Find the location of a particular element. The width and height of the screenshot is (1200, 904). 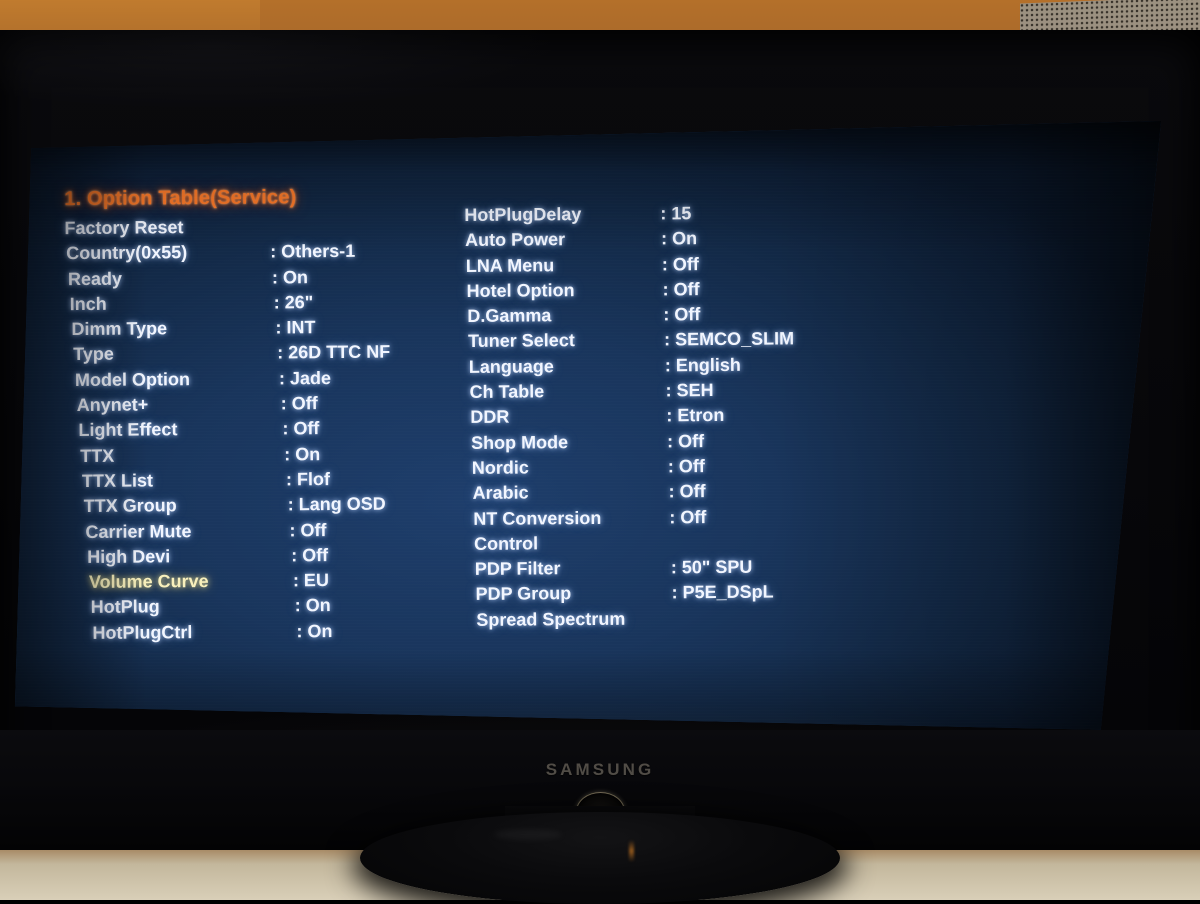

osd-row-label: PDP Filter is located at coordinates (517, 569).